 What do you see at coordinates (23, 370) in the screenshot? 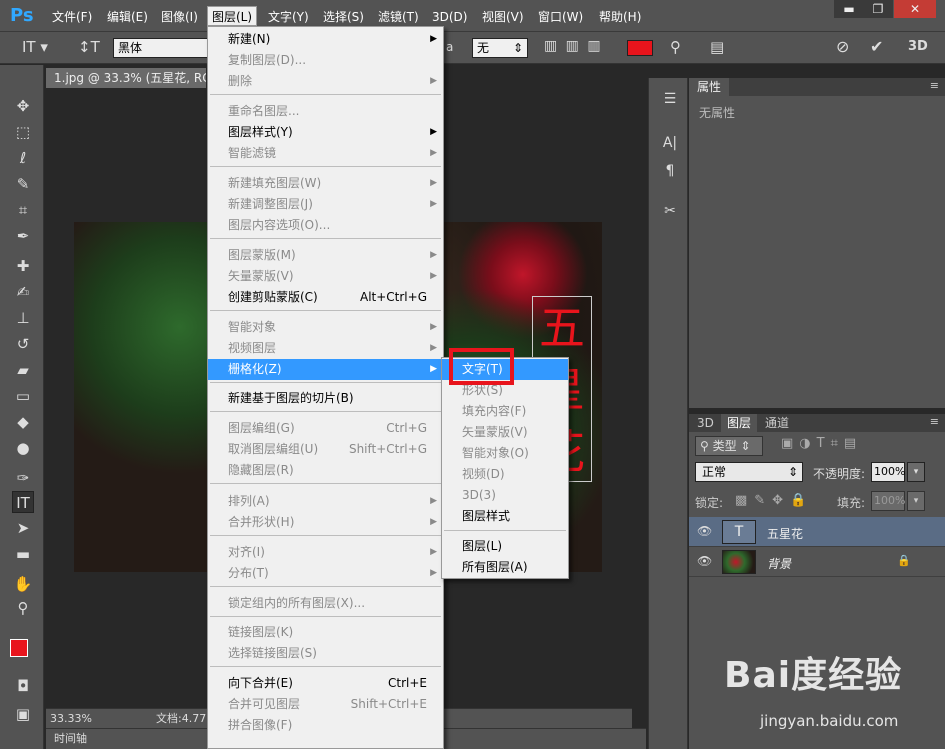
I see `eraser-tool-icon: ▰` at bounding box center [23, 370].